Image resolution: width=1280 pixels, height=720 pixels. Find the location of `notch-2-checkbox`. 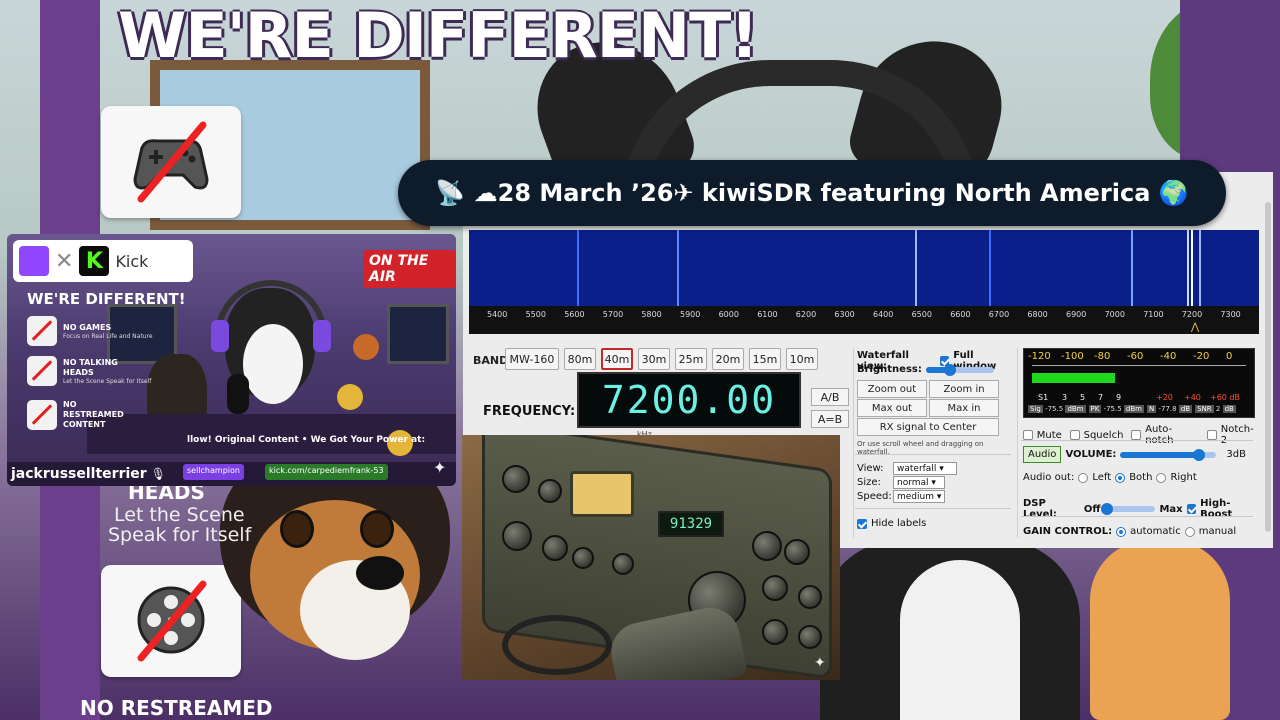

notch-2-checkbox is located at coordinates (1211, 435).